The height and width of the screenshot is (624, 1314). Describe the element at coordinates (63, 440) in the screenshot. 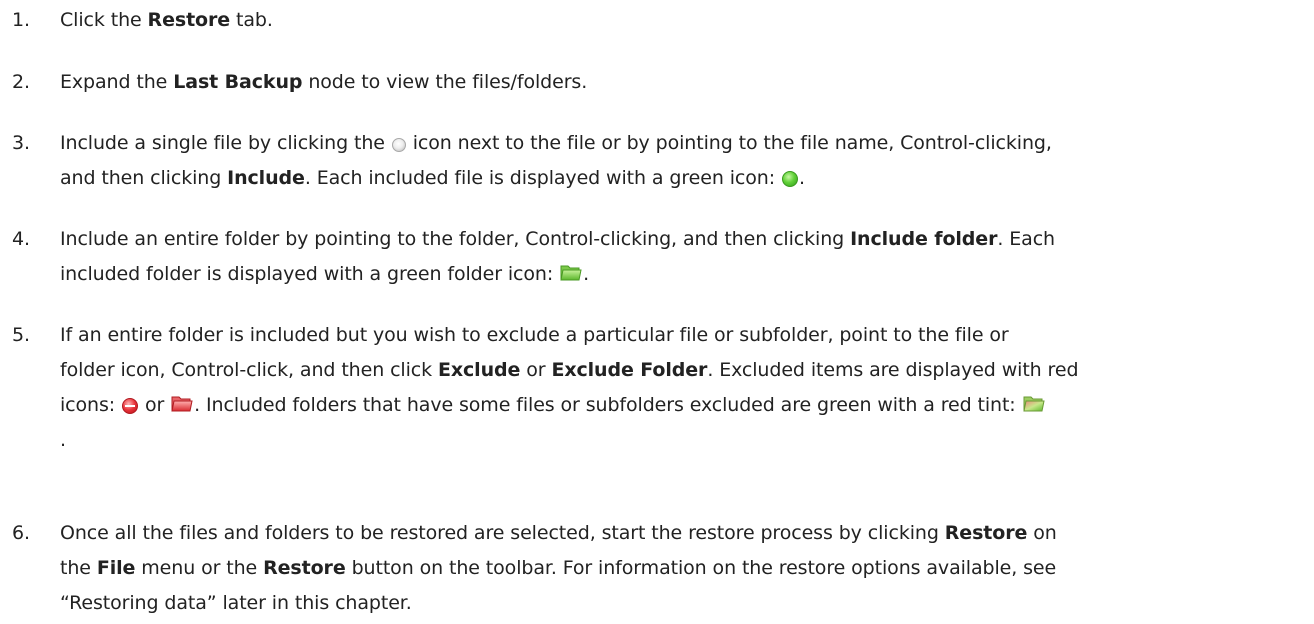

I see `step-text-line-4: .` at that location.